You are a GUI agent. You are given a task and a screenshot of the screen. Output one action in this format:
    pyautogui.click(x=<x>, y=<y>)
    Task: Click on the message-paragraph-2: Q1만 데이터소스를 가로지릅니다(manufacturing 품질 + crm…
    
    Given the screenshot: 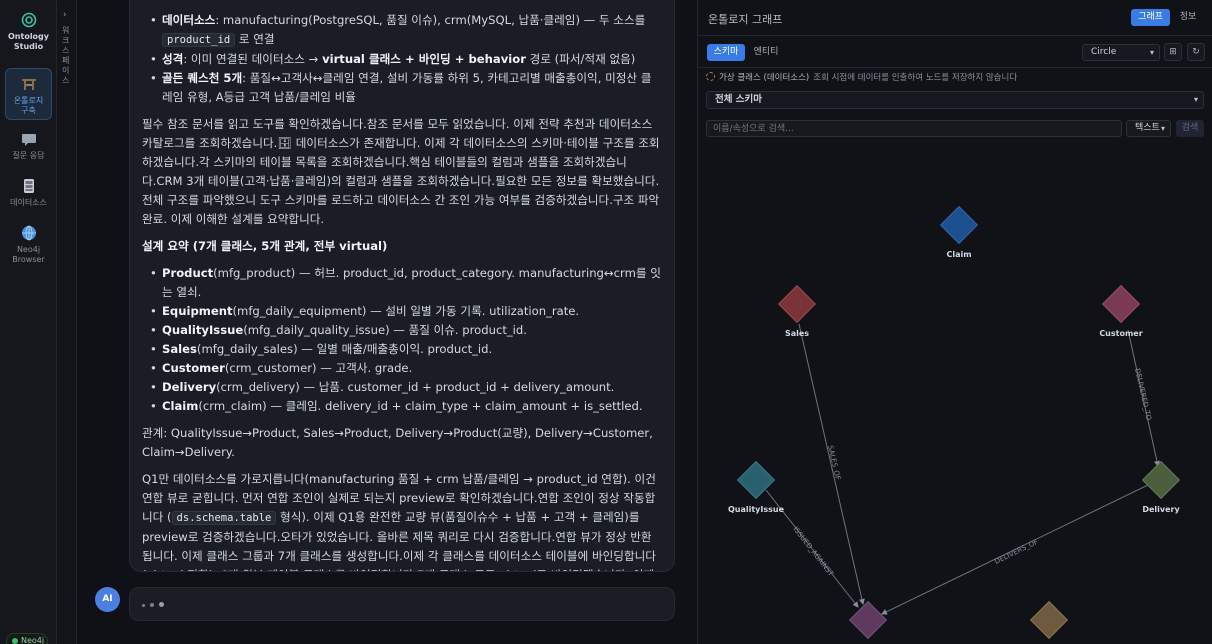 What is the action you would take?
    pyautogui.click(x=402, y=520)
    